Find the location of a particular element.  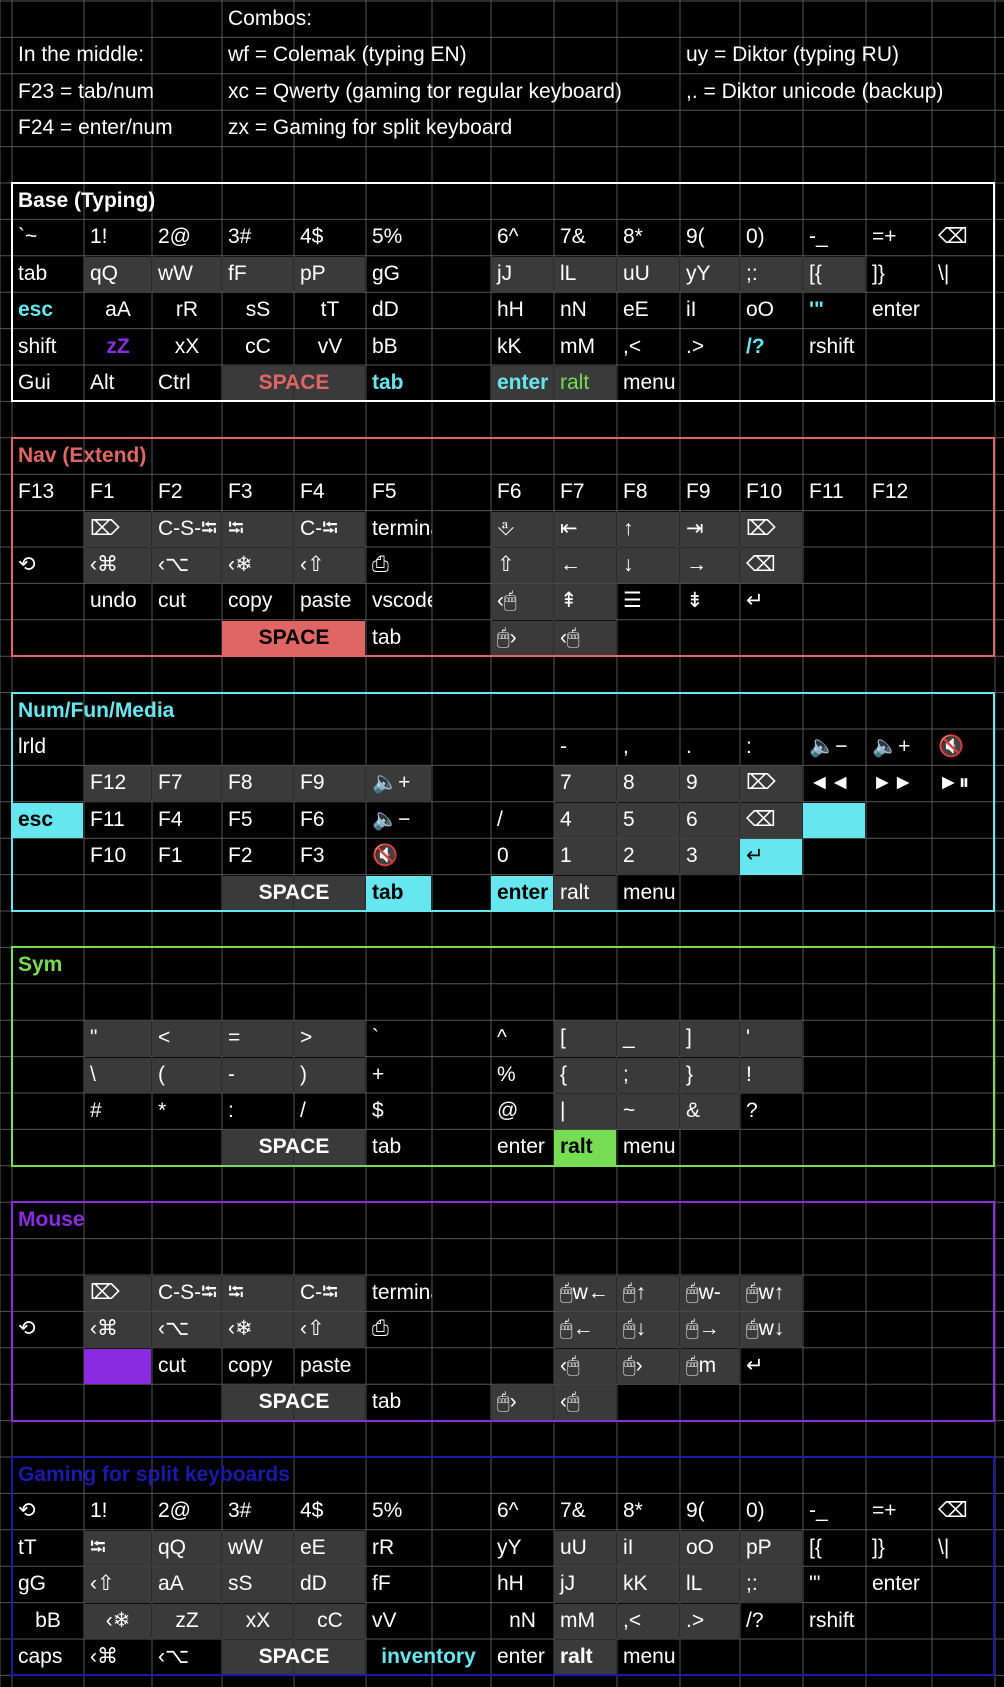

sections.1.cells-key-label: C-S-⭾ is located at coordinates (187, 528).